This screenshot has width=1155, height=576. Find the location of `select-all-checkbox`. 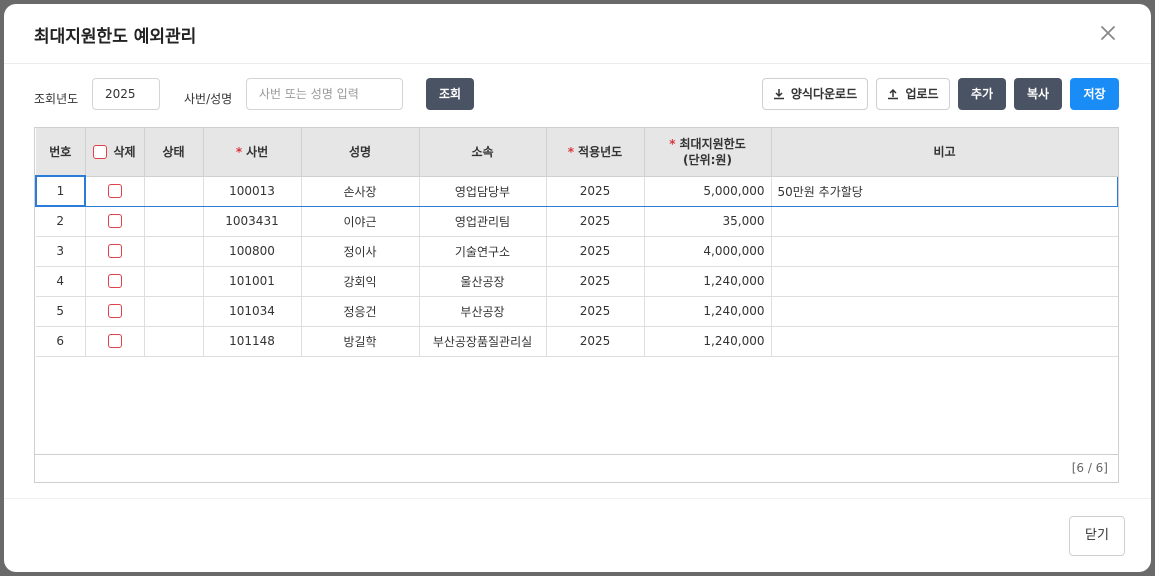

select-all-checkbox is located at coordinates (100, 151).